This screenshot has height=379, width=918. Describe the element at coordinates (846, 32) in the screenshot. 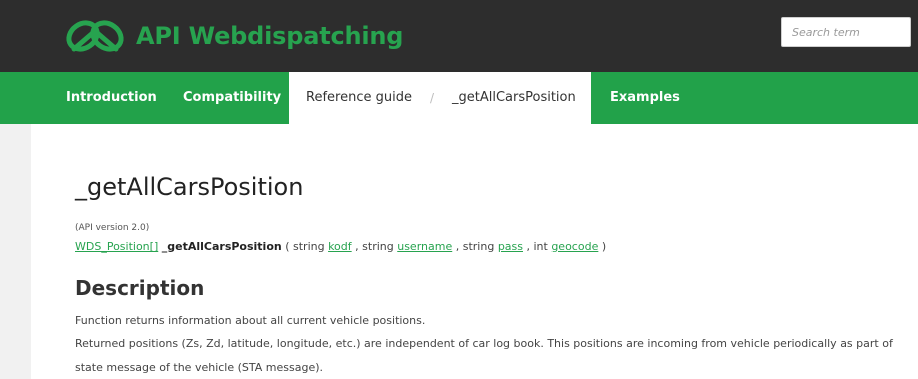

I see `search-input` at that location.